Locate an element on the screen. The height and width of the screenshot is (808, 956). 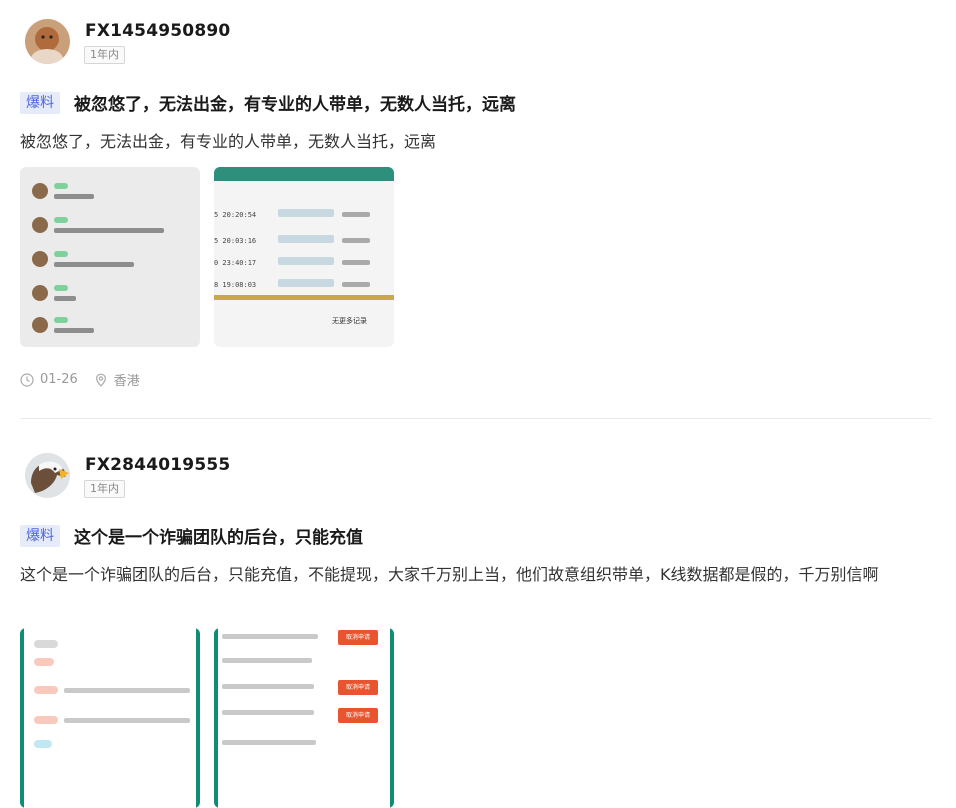
post-meta: 01-26 香港 is located at coordinates (88, 379).